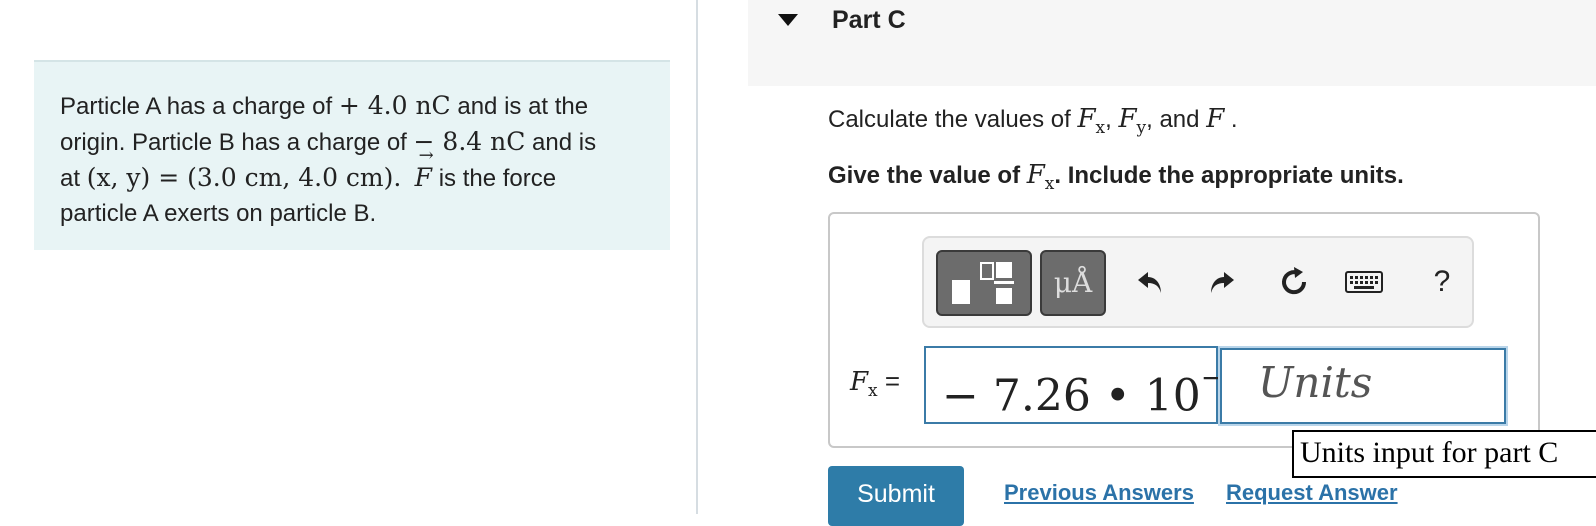  What do you see at coordinates (1312, 493) in the screenshot?
I see `request-answer-link: Request Answer` at bounding box center [1312, 493].